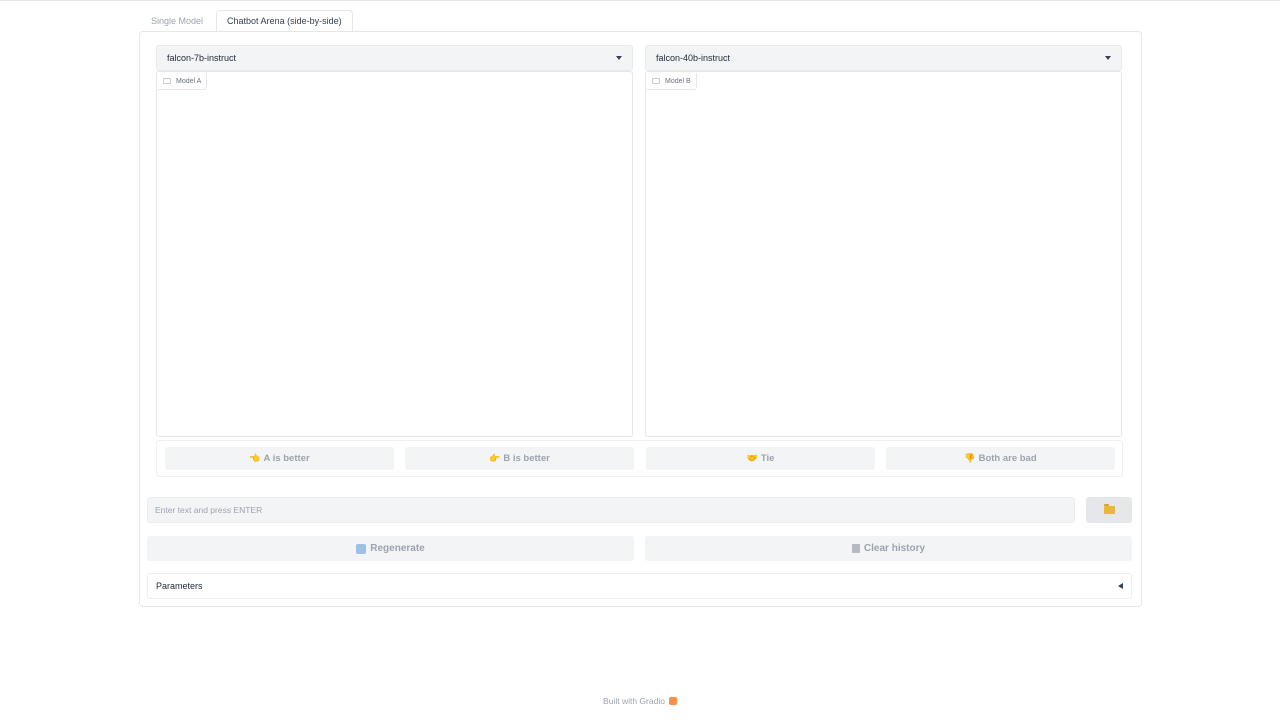 This screenshot has width=1280, height=720. Describe the element at coordinates (286, 458) in the screenshot. I see `a-is-better-label: A is better` at that location.